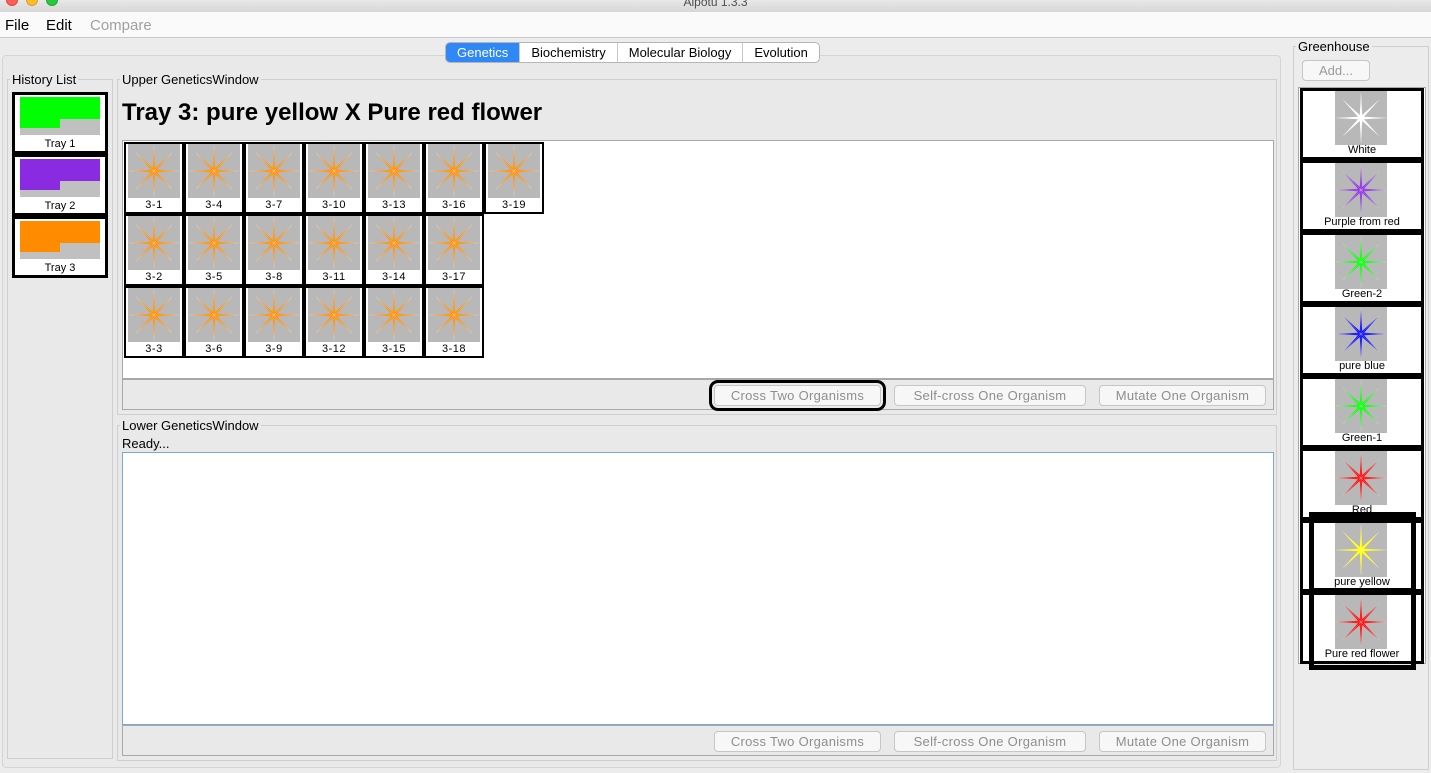 The image size is (1431, 773). What do you see at coordinates (17, 25) in the screenshot?
I see `menu-file: File` at bounding box center [17, 25].